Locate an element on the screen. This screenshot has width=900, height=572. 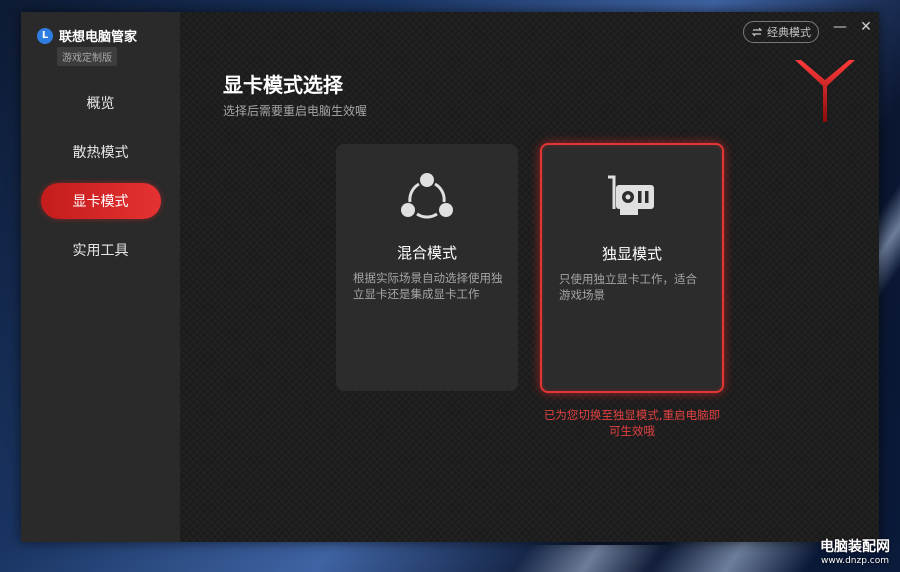
switch-notice: 已为您切换至独显模式,重启电脑即可生效哦 is located at coordinates (632, 423).